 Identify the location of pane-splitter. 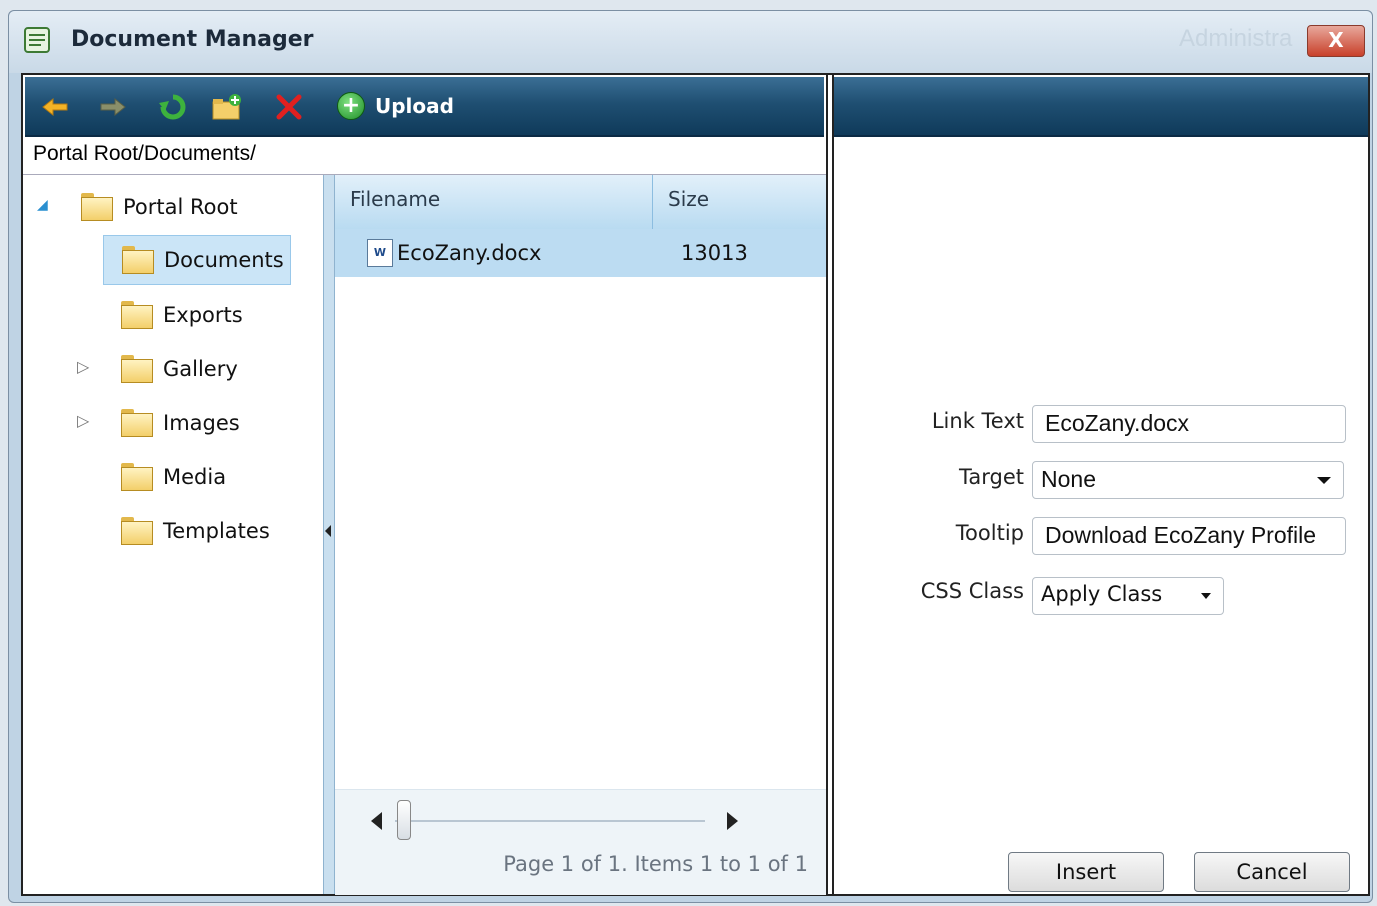
(329, 534).